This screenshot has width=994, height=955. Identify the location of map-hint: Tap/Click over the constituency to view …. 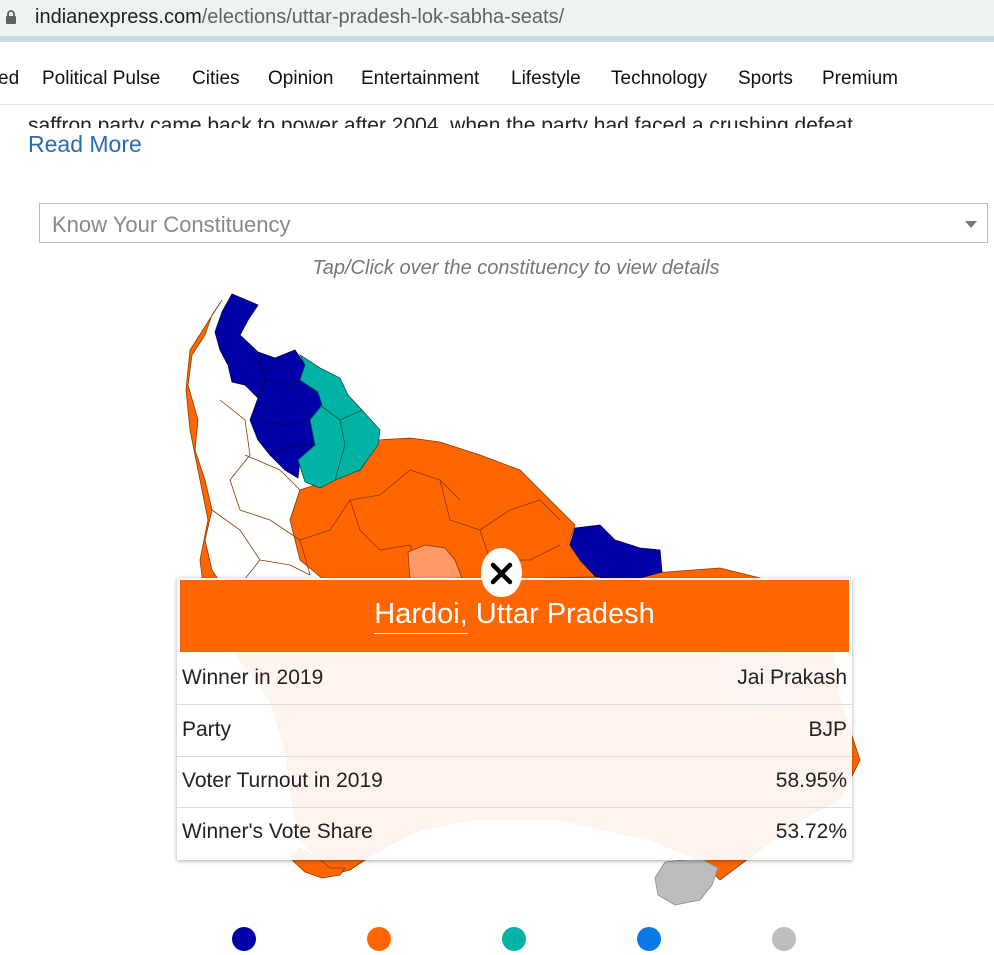
(516, 268).